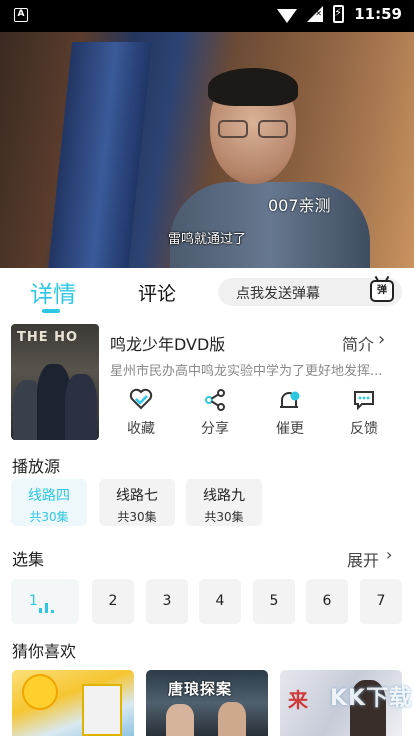 The height and width of the screenshot is (736, 414). Describe the element at coordinates (207, 703) in the screenshot. I see `recommend-card: 唐琅探案` at that location.